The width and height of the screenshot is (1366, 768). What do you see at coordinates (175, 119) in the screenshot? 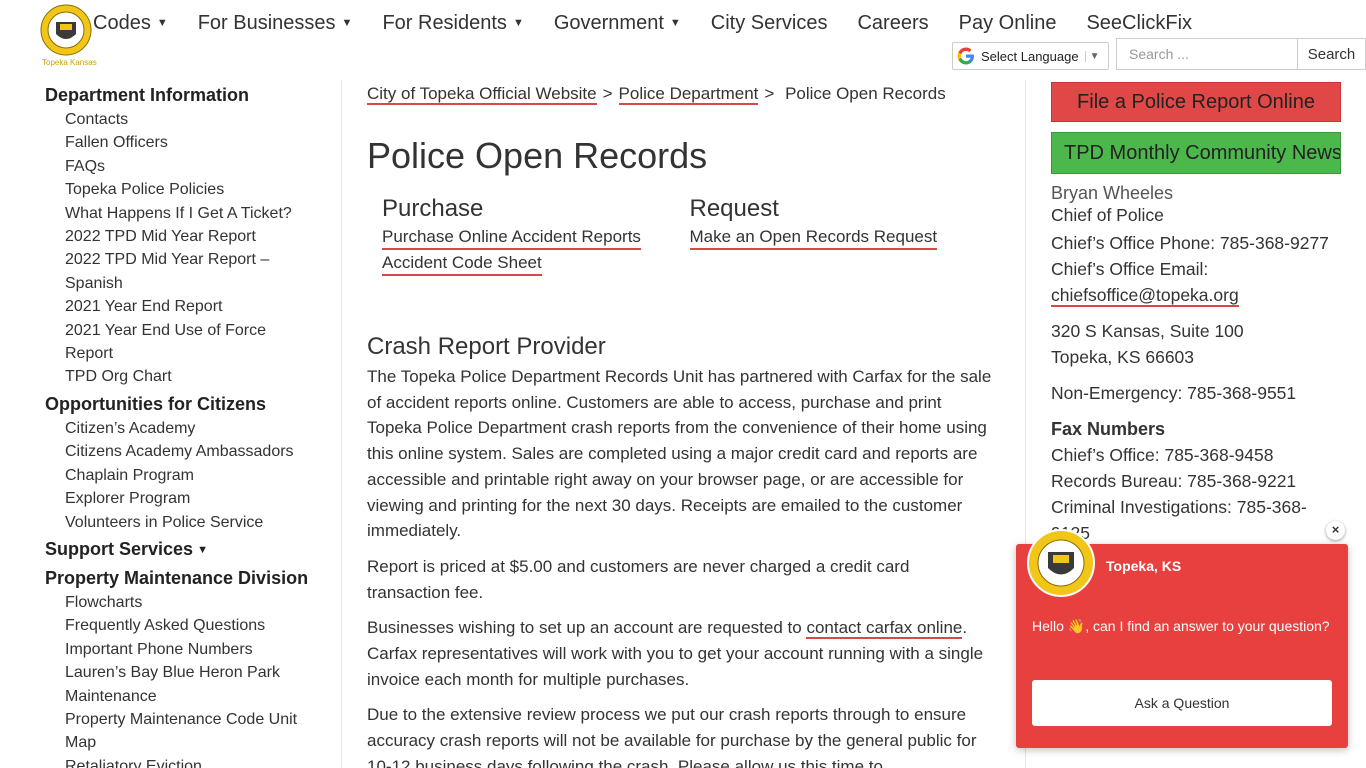
I see `sidebar-item: Contacts` at bounding box center [175, 119].